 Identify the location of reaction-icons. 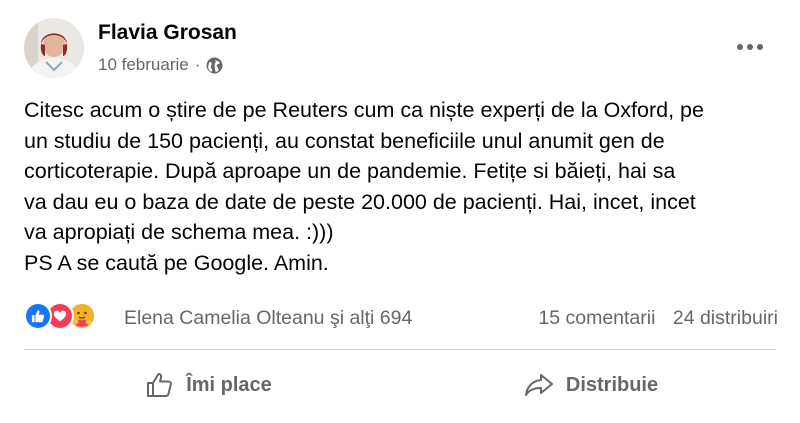
(60, 316).